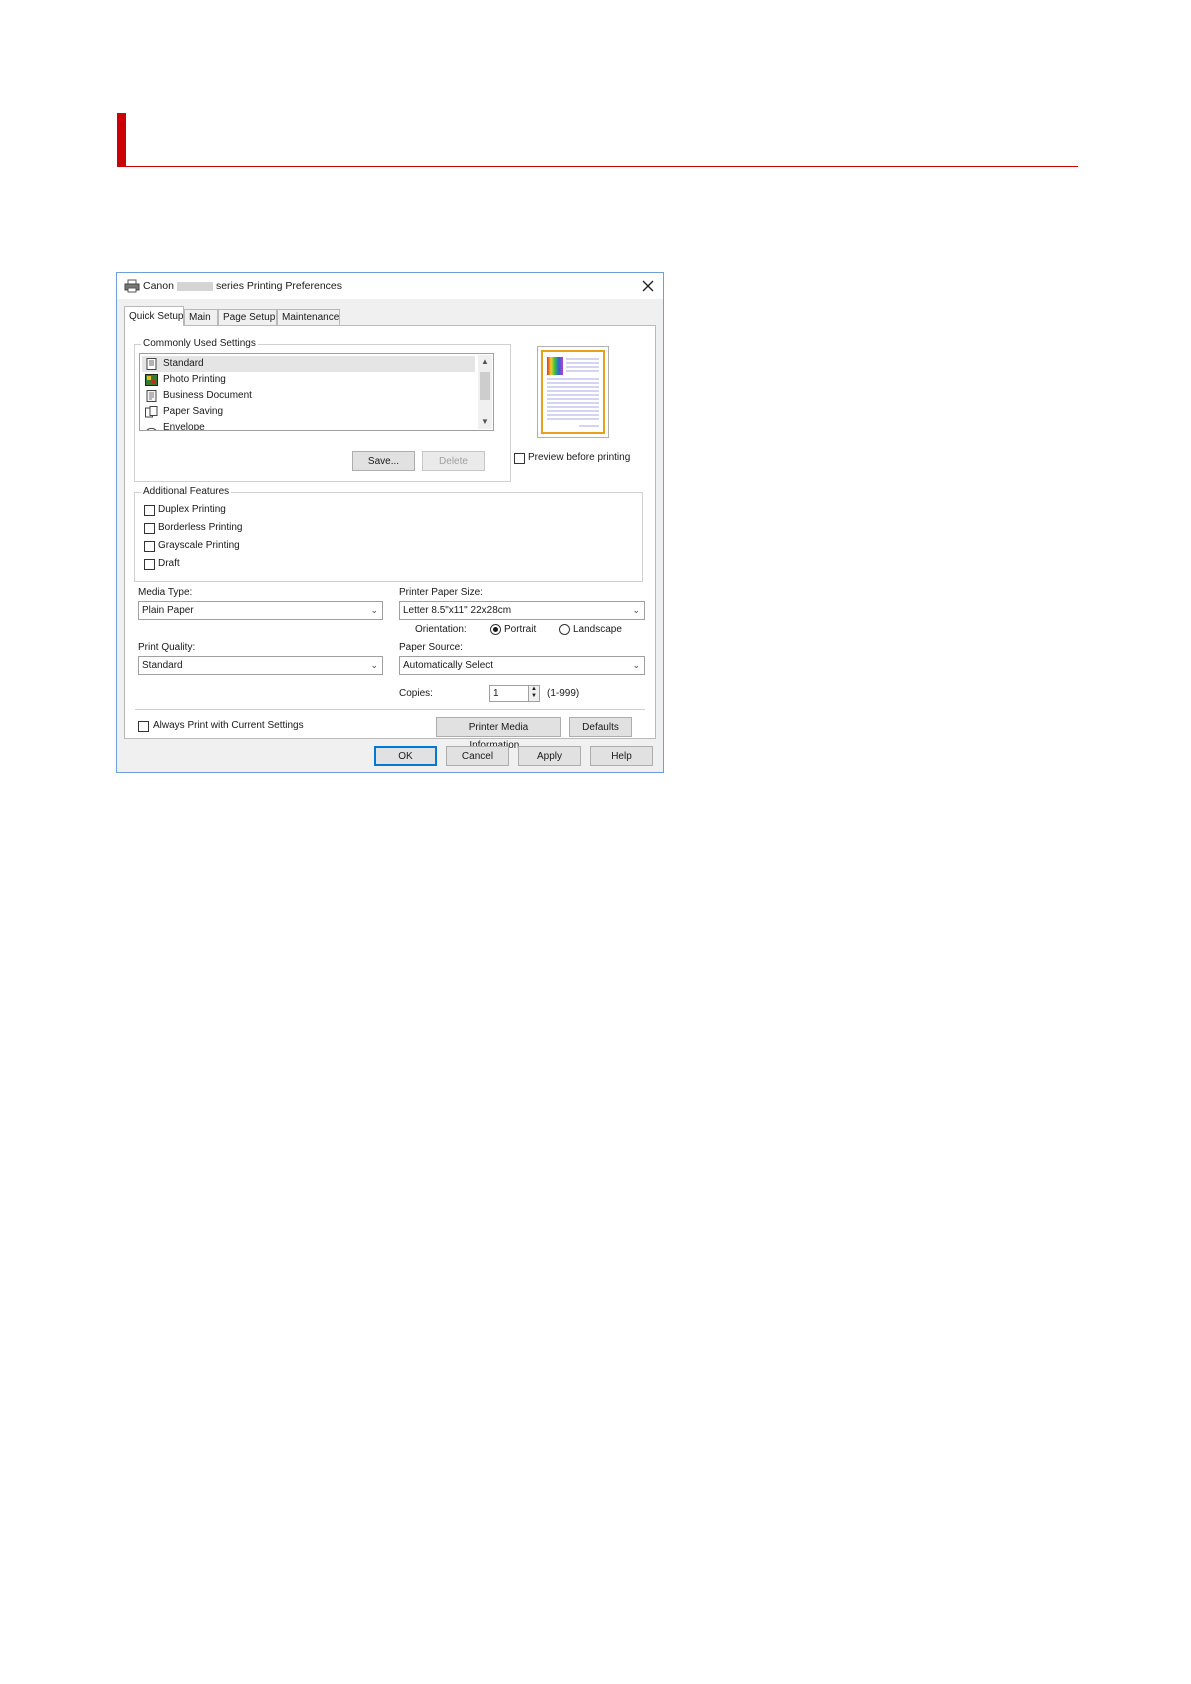 The height and width of the screenshot is (1684, 1191). What do you see at coordinates (308, 317) in the screenshot?
I see `tab-maintenance: Maintenance` at bounding box center [308, 317].